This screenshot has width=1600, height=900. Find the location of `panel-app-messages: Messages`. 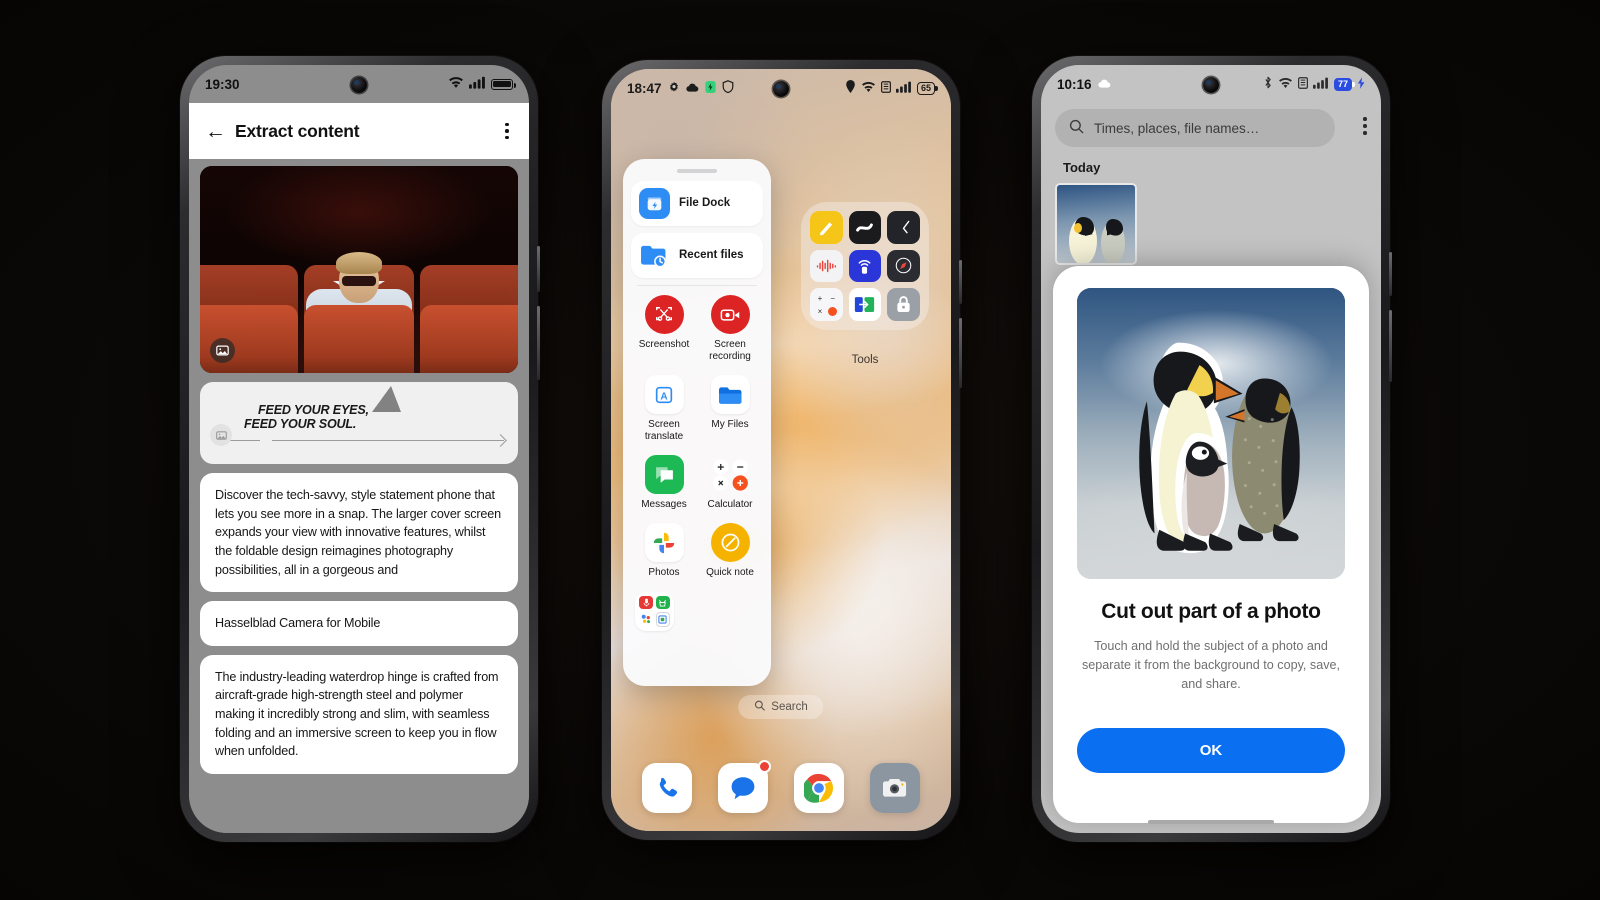

panel-app-messages: Messages is located at coordinates (664, 483).